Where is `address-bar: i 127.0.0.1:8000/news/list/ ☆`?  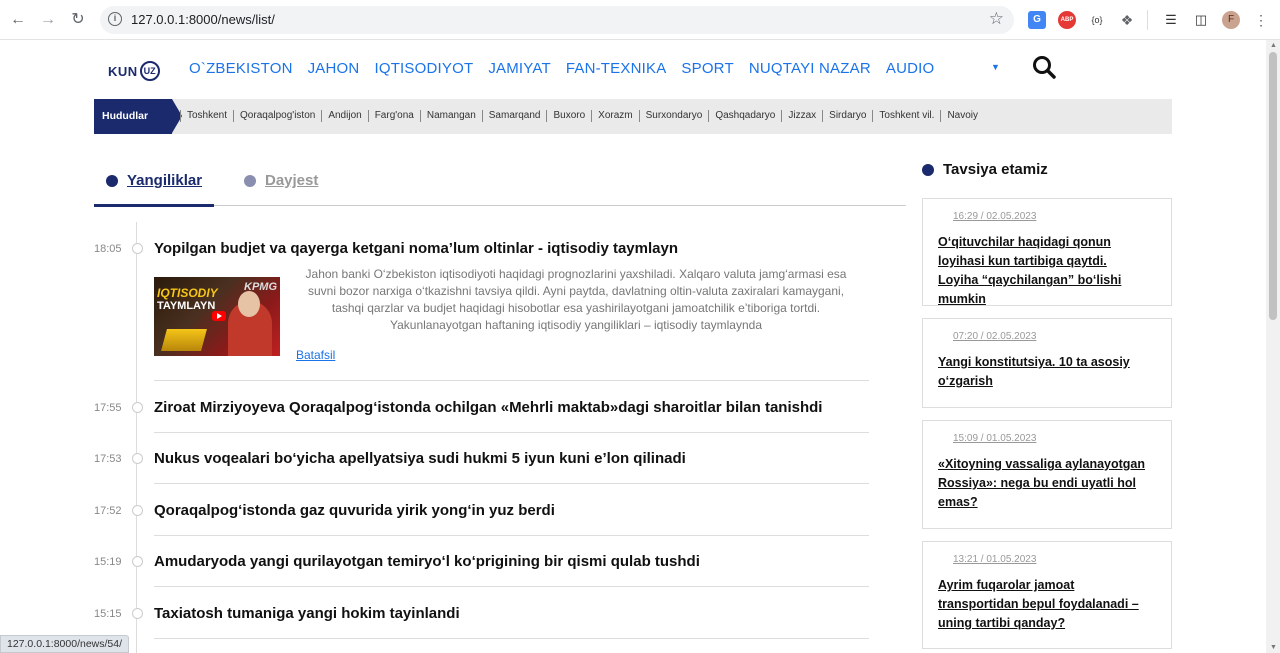
address-bar: i 127.0.0.1:8000/news/list/ ☆ is located at coordinates (557, 20).